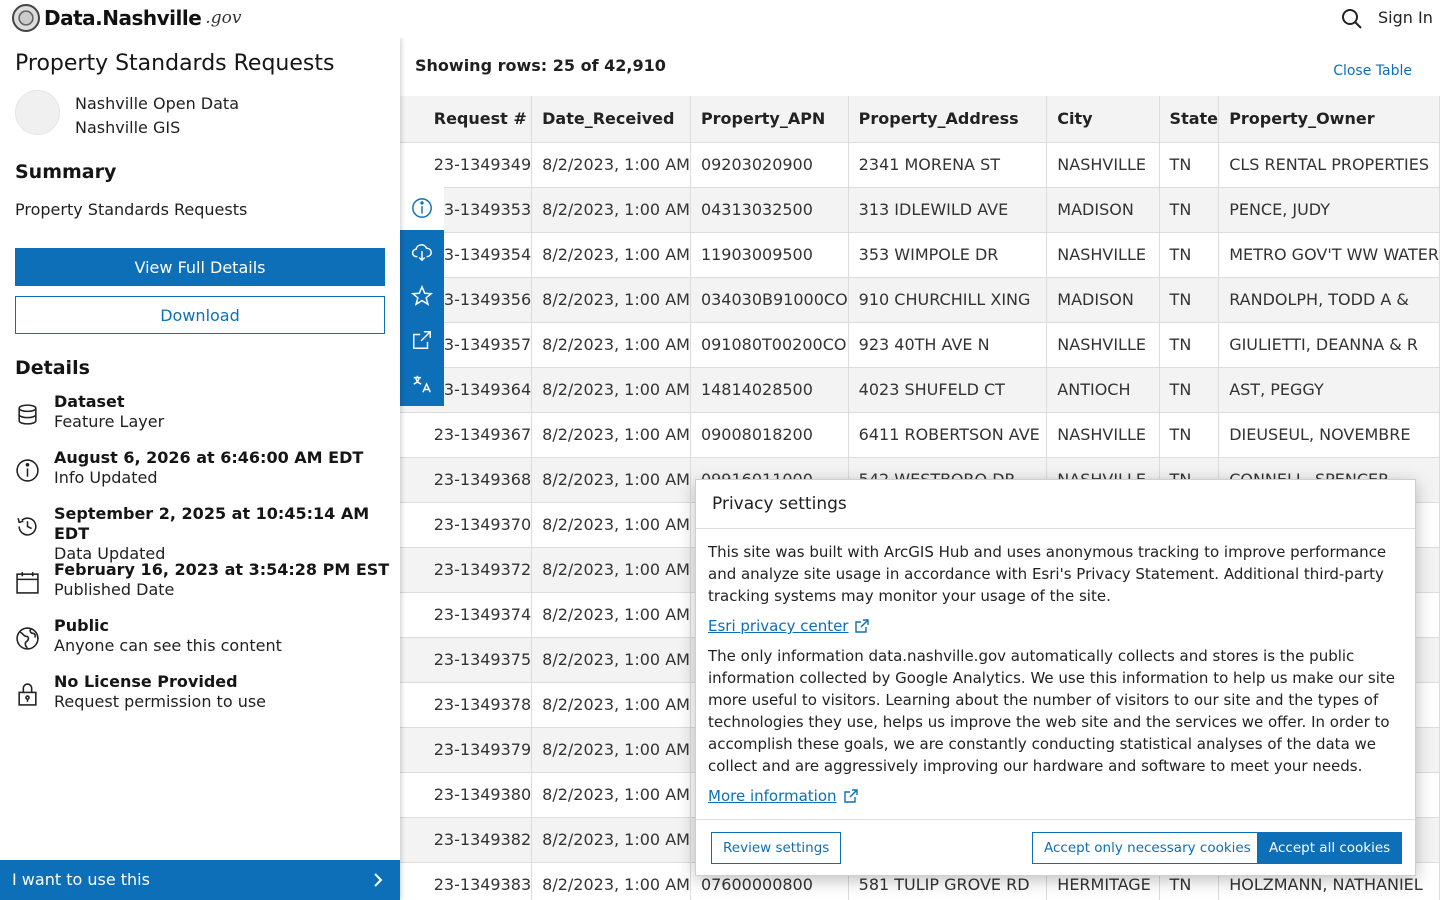 This screenshot has width=1440, height=900. What do you see at coordinates (477, 480) in the screenshot?
I see `table-cell: 23-1349368` at bounding box center [477, 480].